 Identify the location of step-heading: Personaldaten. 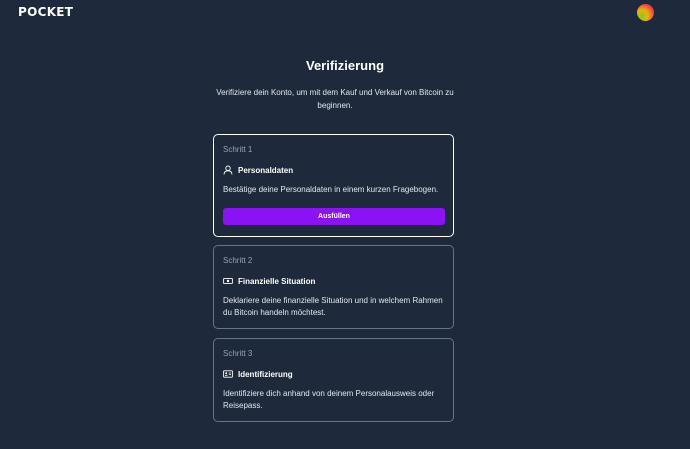
(258, 170).